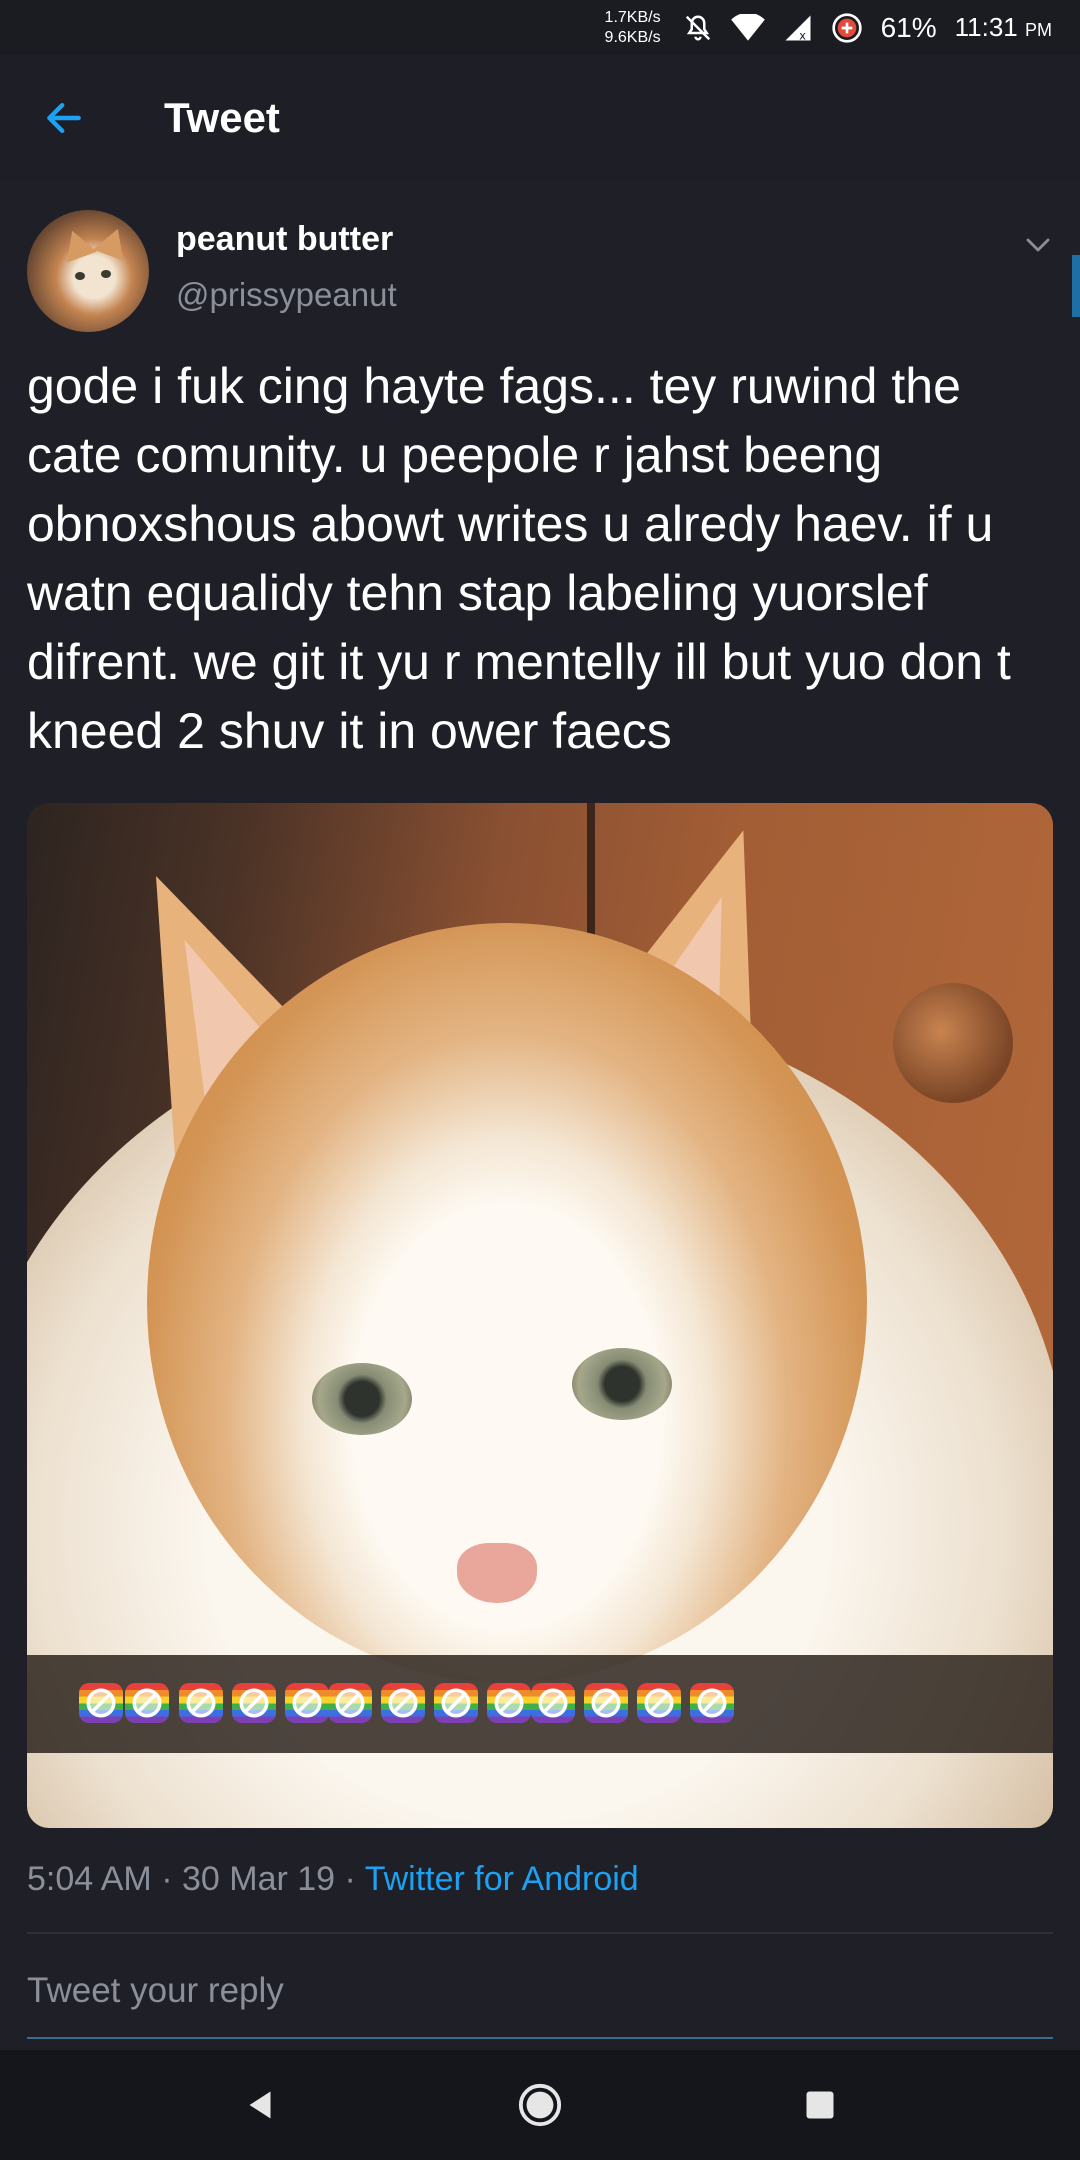 This screenshot has height=2160, width=1080. What do you see at coordinates (622, 1384) in the screenshot?
I see `cat-right-eye` at bounding box center [622, 1384].